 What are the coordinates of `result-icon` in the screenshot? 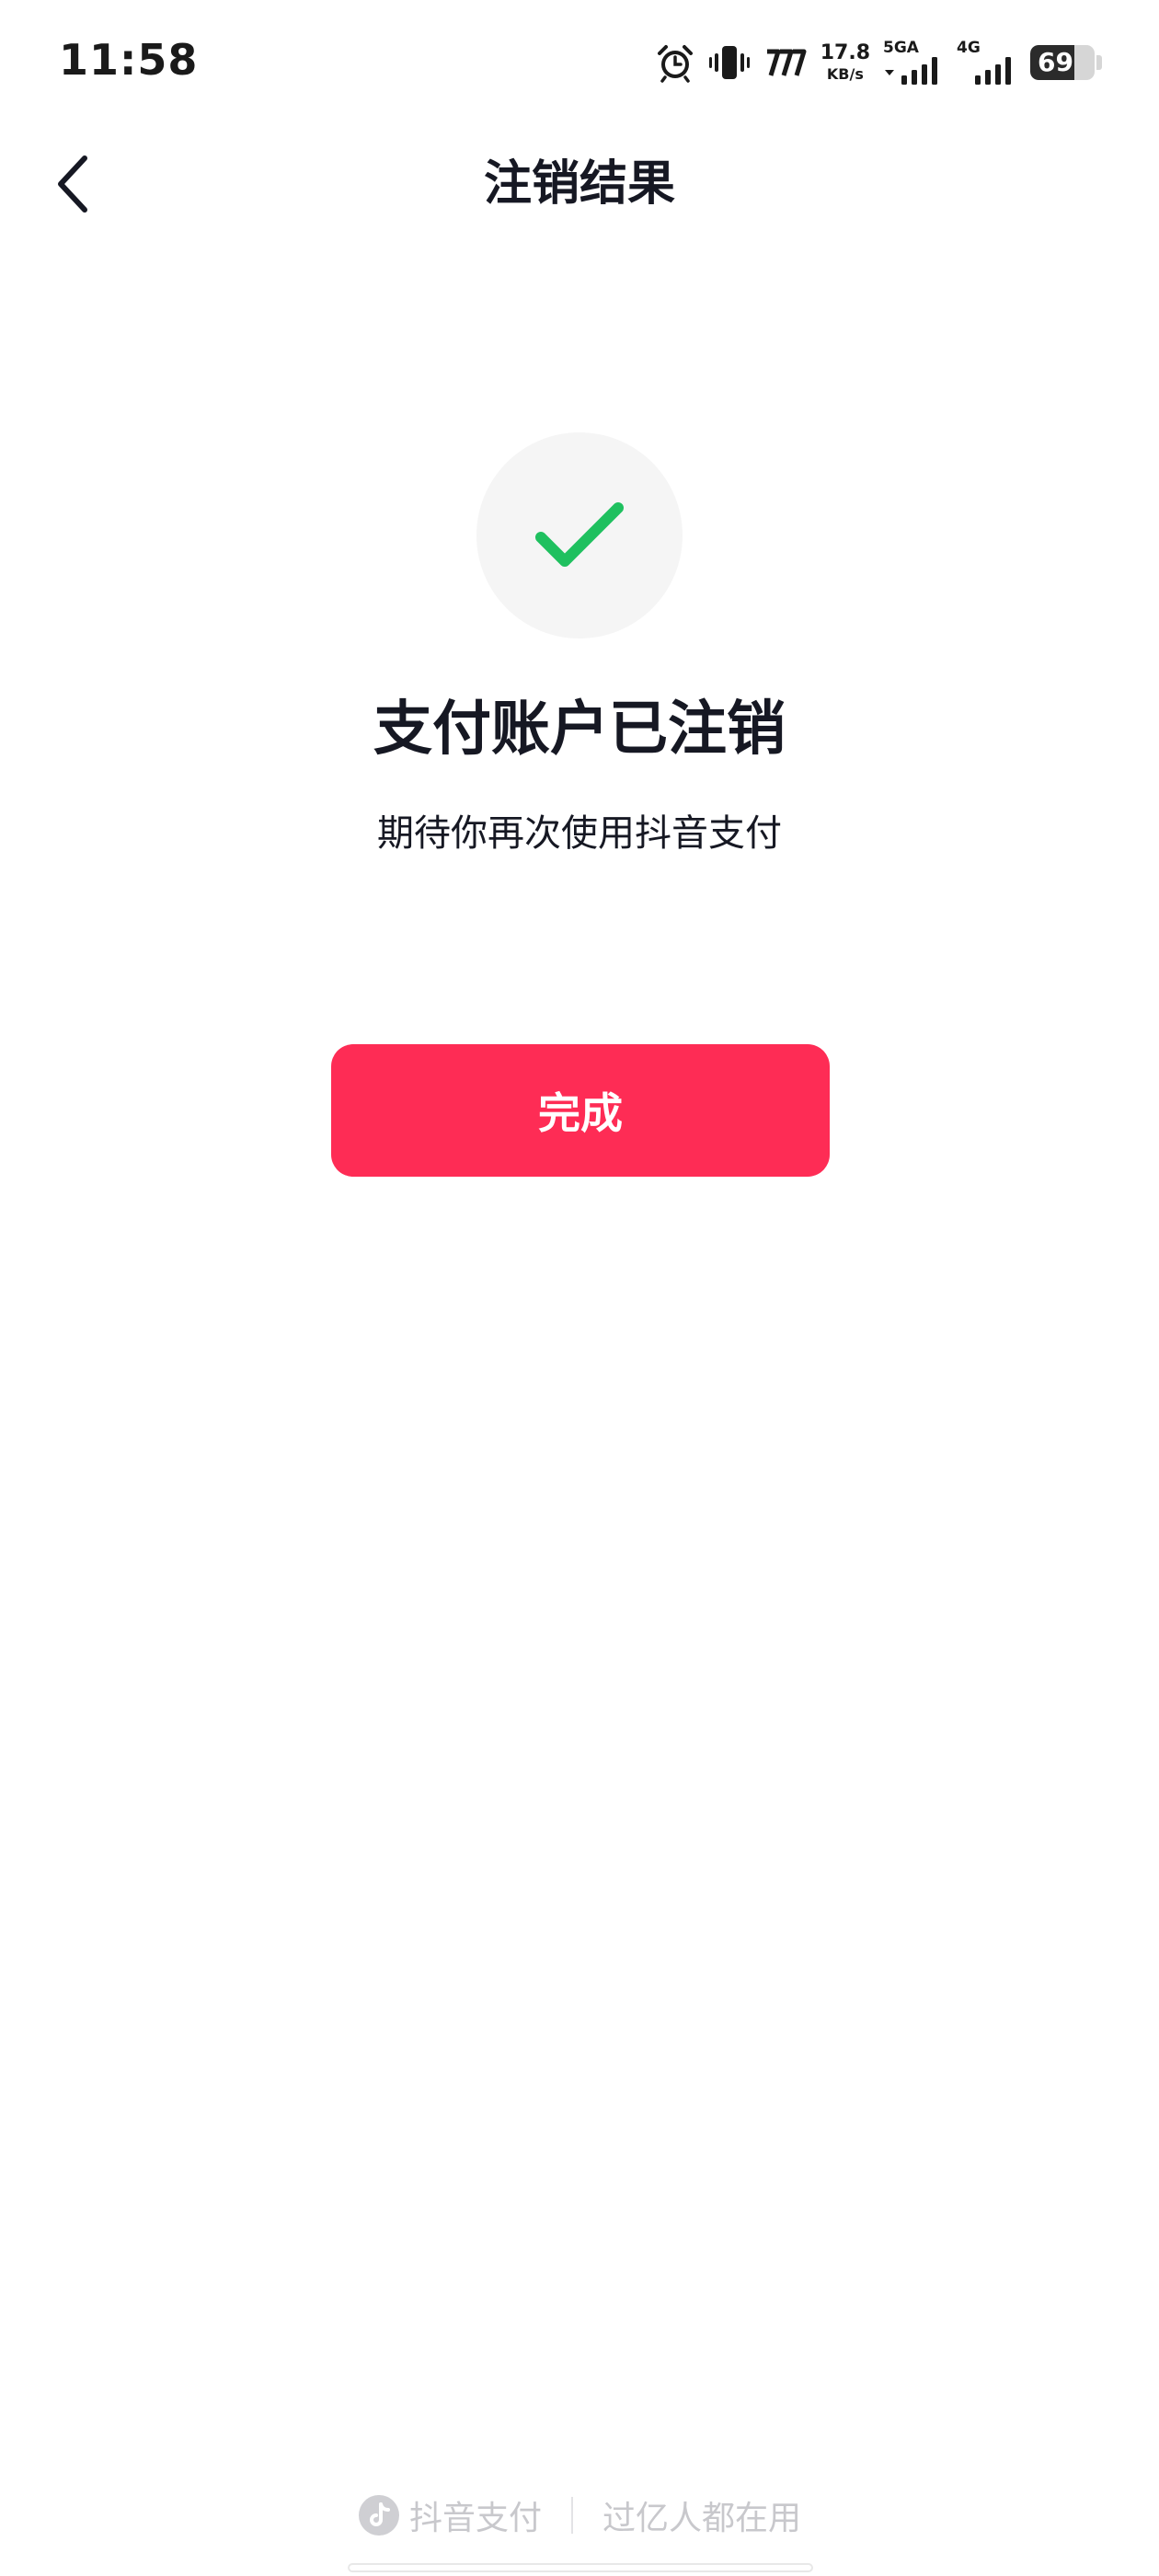 It's located at (579, 535).